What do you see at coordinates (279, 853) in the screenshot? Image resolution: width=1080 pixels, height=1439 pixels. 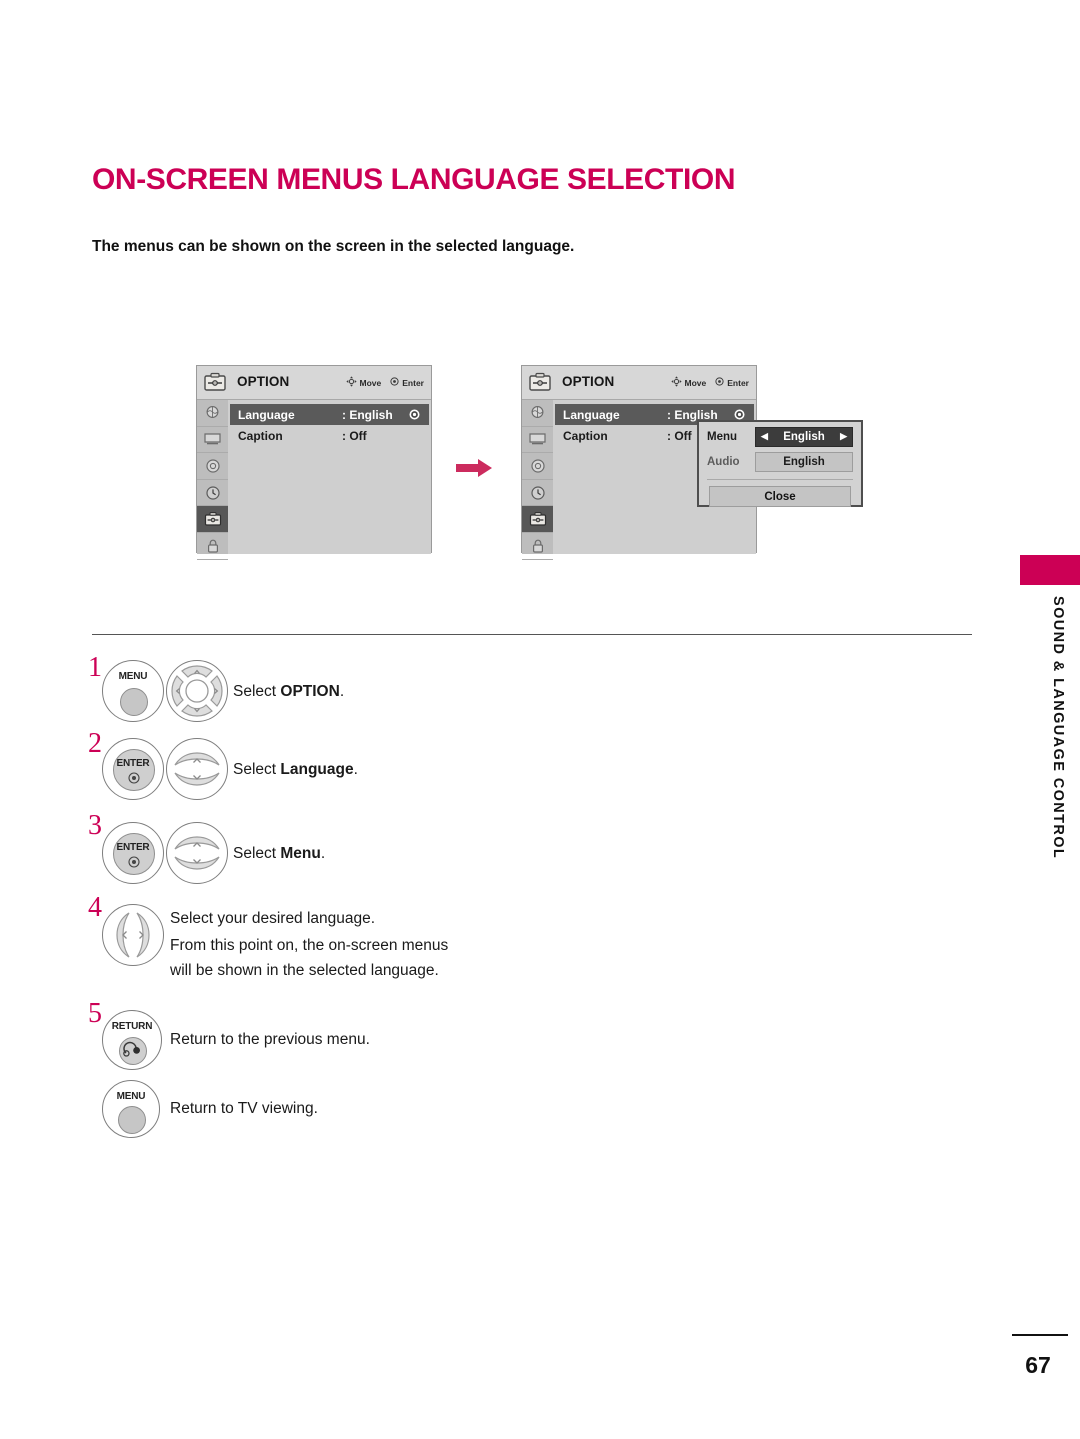 I see `step-3-text: Select Menu.` at bounding box center [279, 853].